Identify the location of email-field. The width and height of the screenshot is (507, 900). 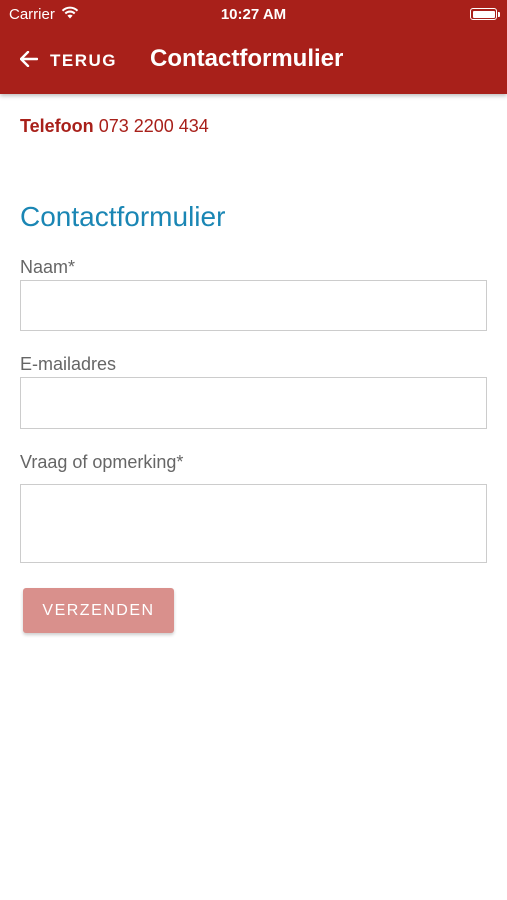
(253, 403).